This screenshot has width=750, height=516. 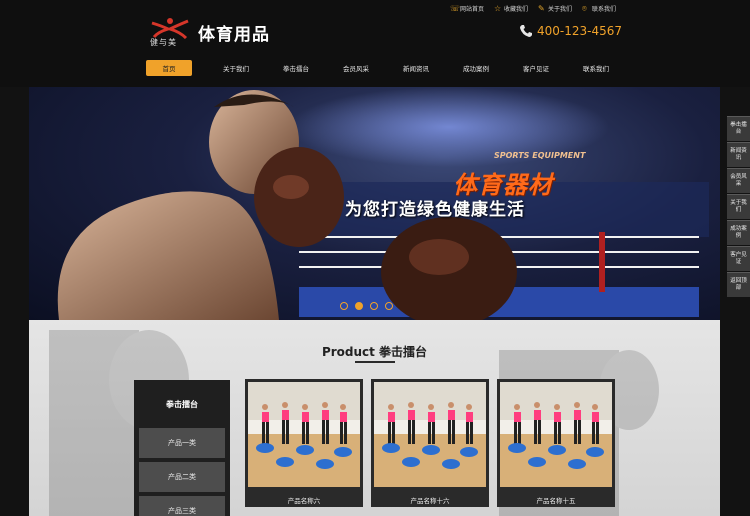 What do you see at coordinates (584, 8) in the screenshot?
I see `location-icon: ⌾` at bounding box center [584, 8].